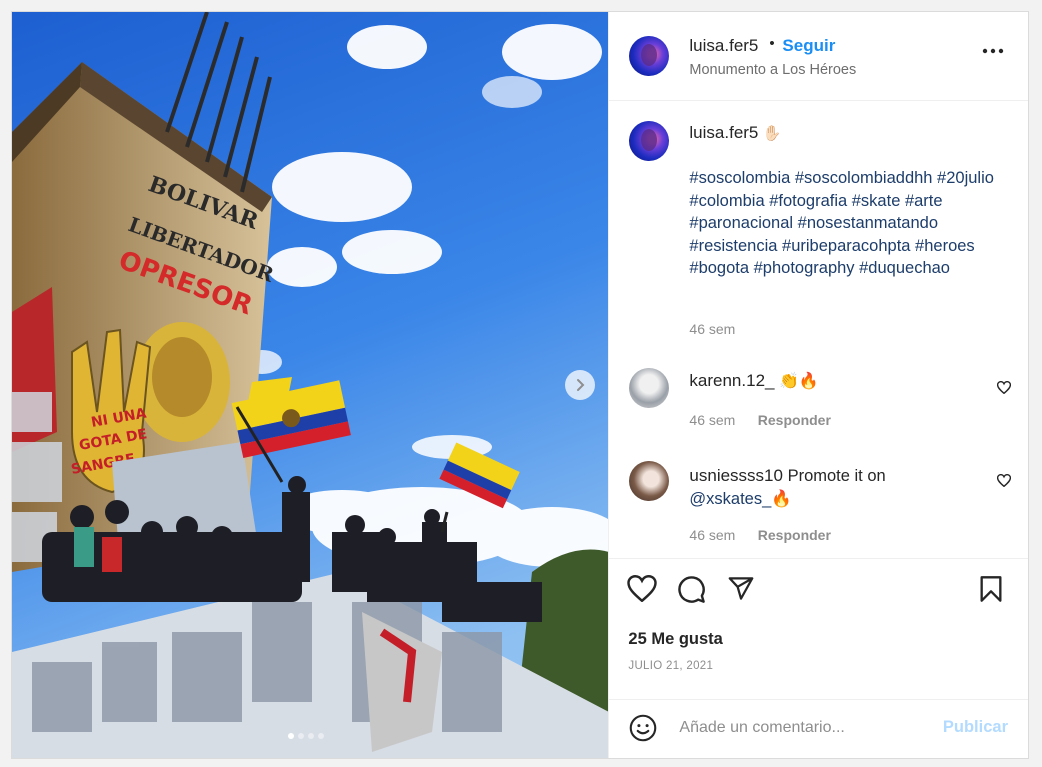 This screenshot has height=767, width=1042. Describe the element at coordinates (712, 329) in the screenshot. I see `caption-time: 46 sem` at that location.